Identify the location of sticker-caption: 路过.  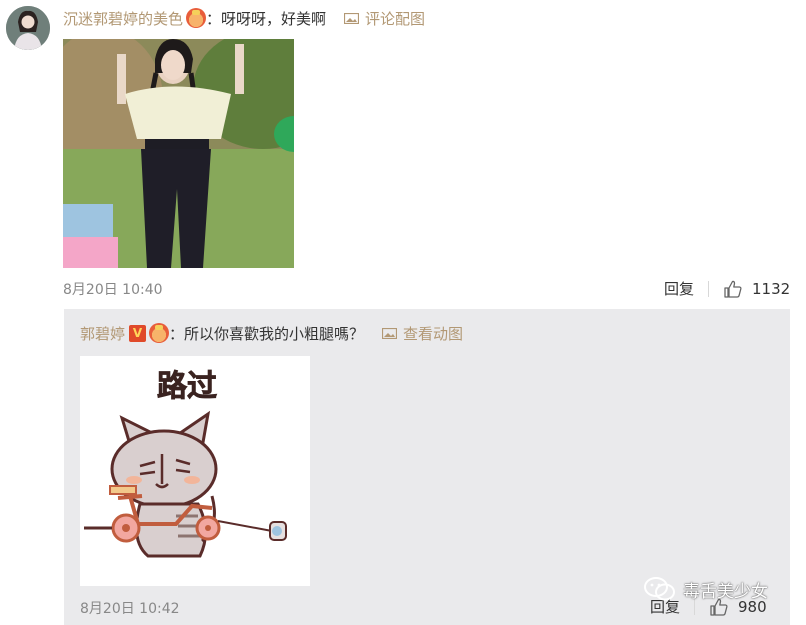
(187, 386).